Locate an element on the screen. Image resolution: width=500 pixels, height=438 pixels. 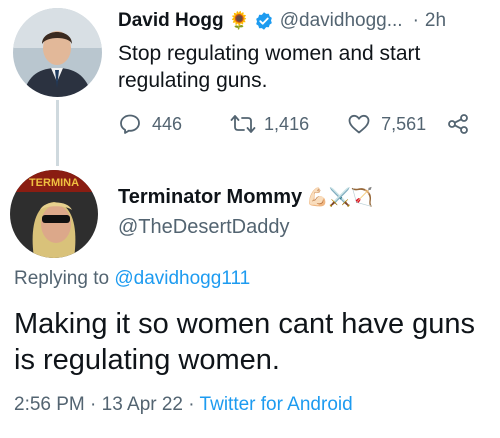
share-button is located at coordinates (458, 124).